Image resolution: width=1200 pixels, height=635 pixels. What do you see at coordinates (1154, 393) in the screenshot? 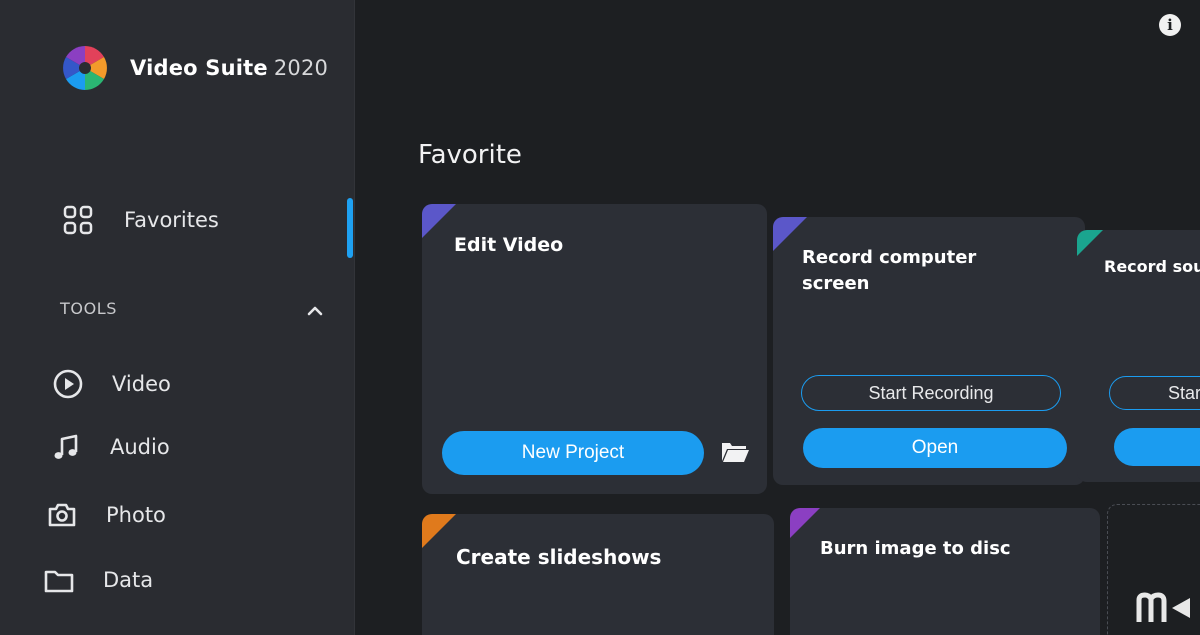
I see `start-button: Star` at bounding box center [1154, 393].